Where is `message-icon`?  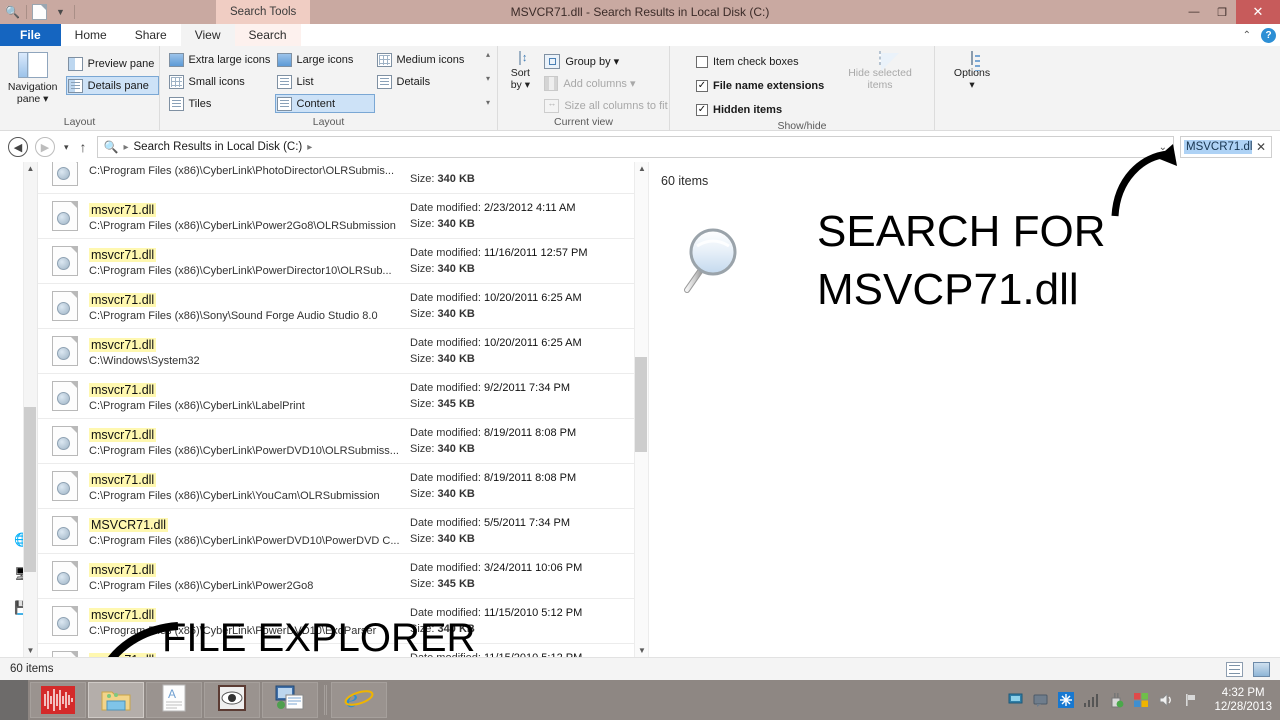 message-icon is located at coordinates (1041, 700).